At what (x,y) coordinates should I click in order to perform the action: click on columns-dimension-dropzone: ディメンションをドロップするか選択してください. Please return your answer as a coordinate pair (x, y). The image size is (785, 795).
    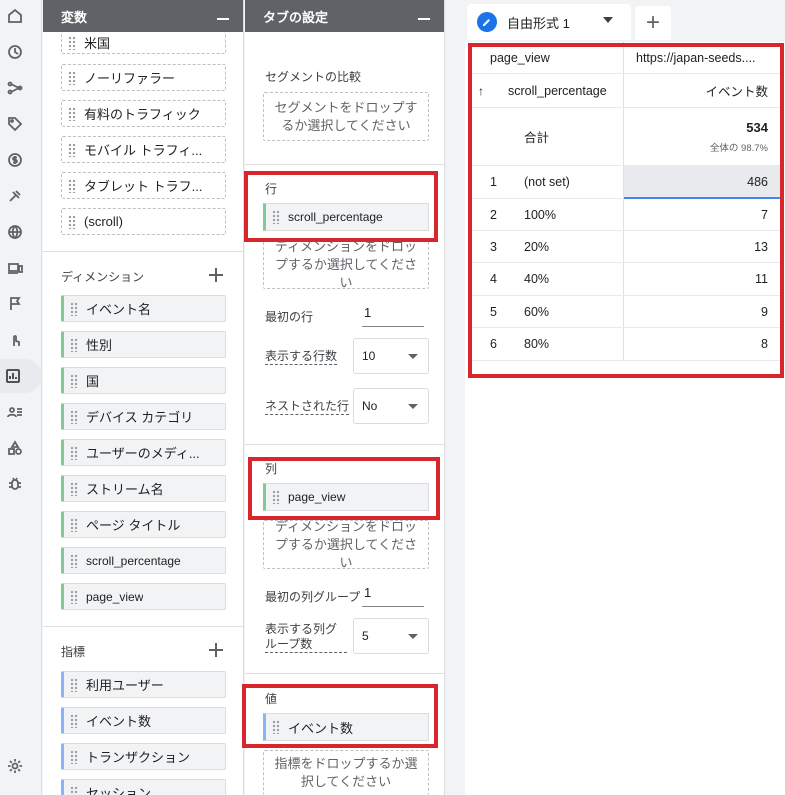
    Looking at the image, I should click on (346, 544).